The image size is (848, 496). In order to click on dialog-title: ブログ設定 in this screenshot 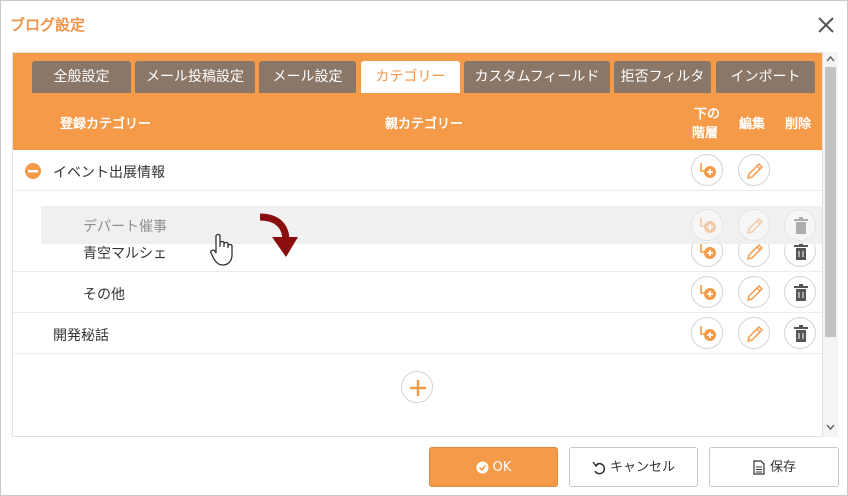, I will do `click(48, 25)`.